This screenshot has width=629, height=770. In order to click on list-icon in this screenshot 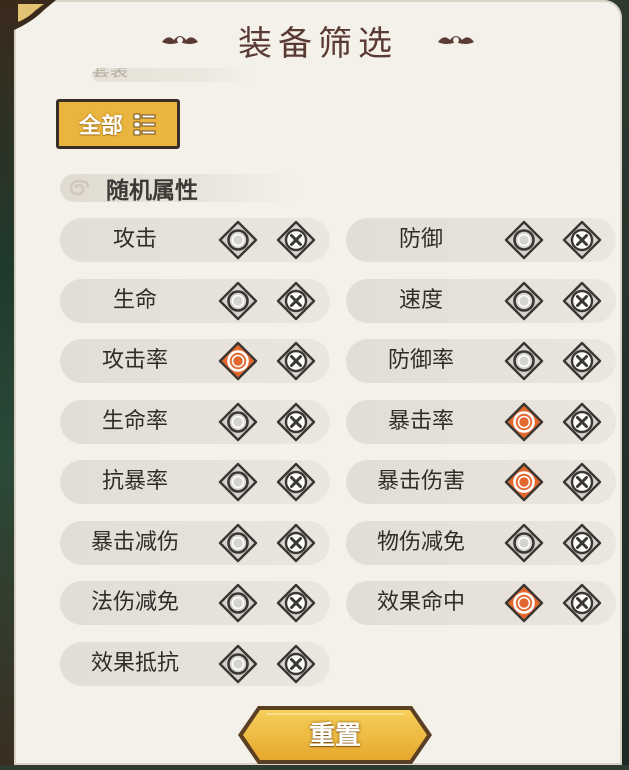, I will do `click(144, 124)`.